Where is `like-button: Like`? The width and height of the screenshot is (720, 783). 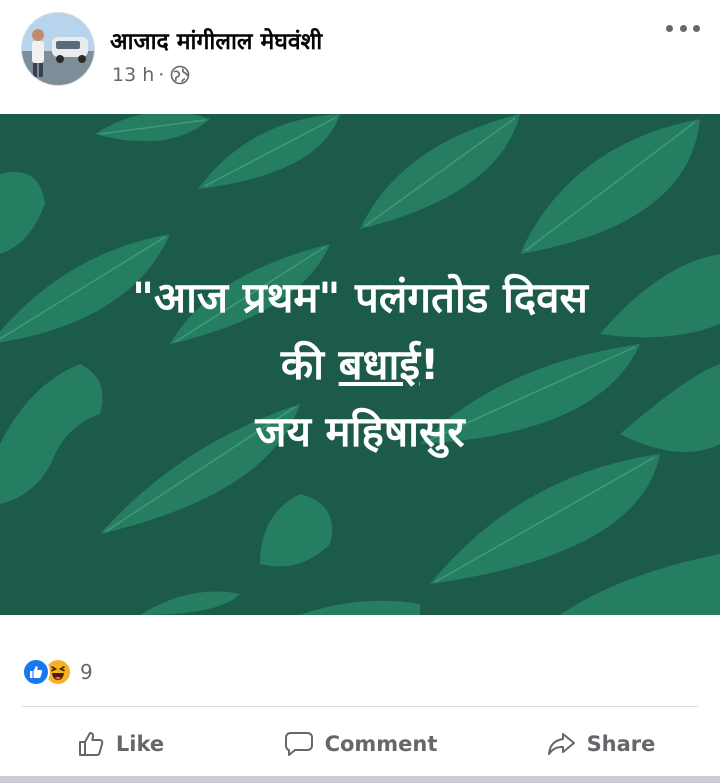 like-button: Like is located at coordinates (120, 744).